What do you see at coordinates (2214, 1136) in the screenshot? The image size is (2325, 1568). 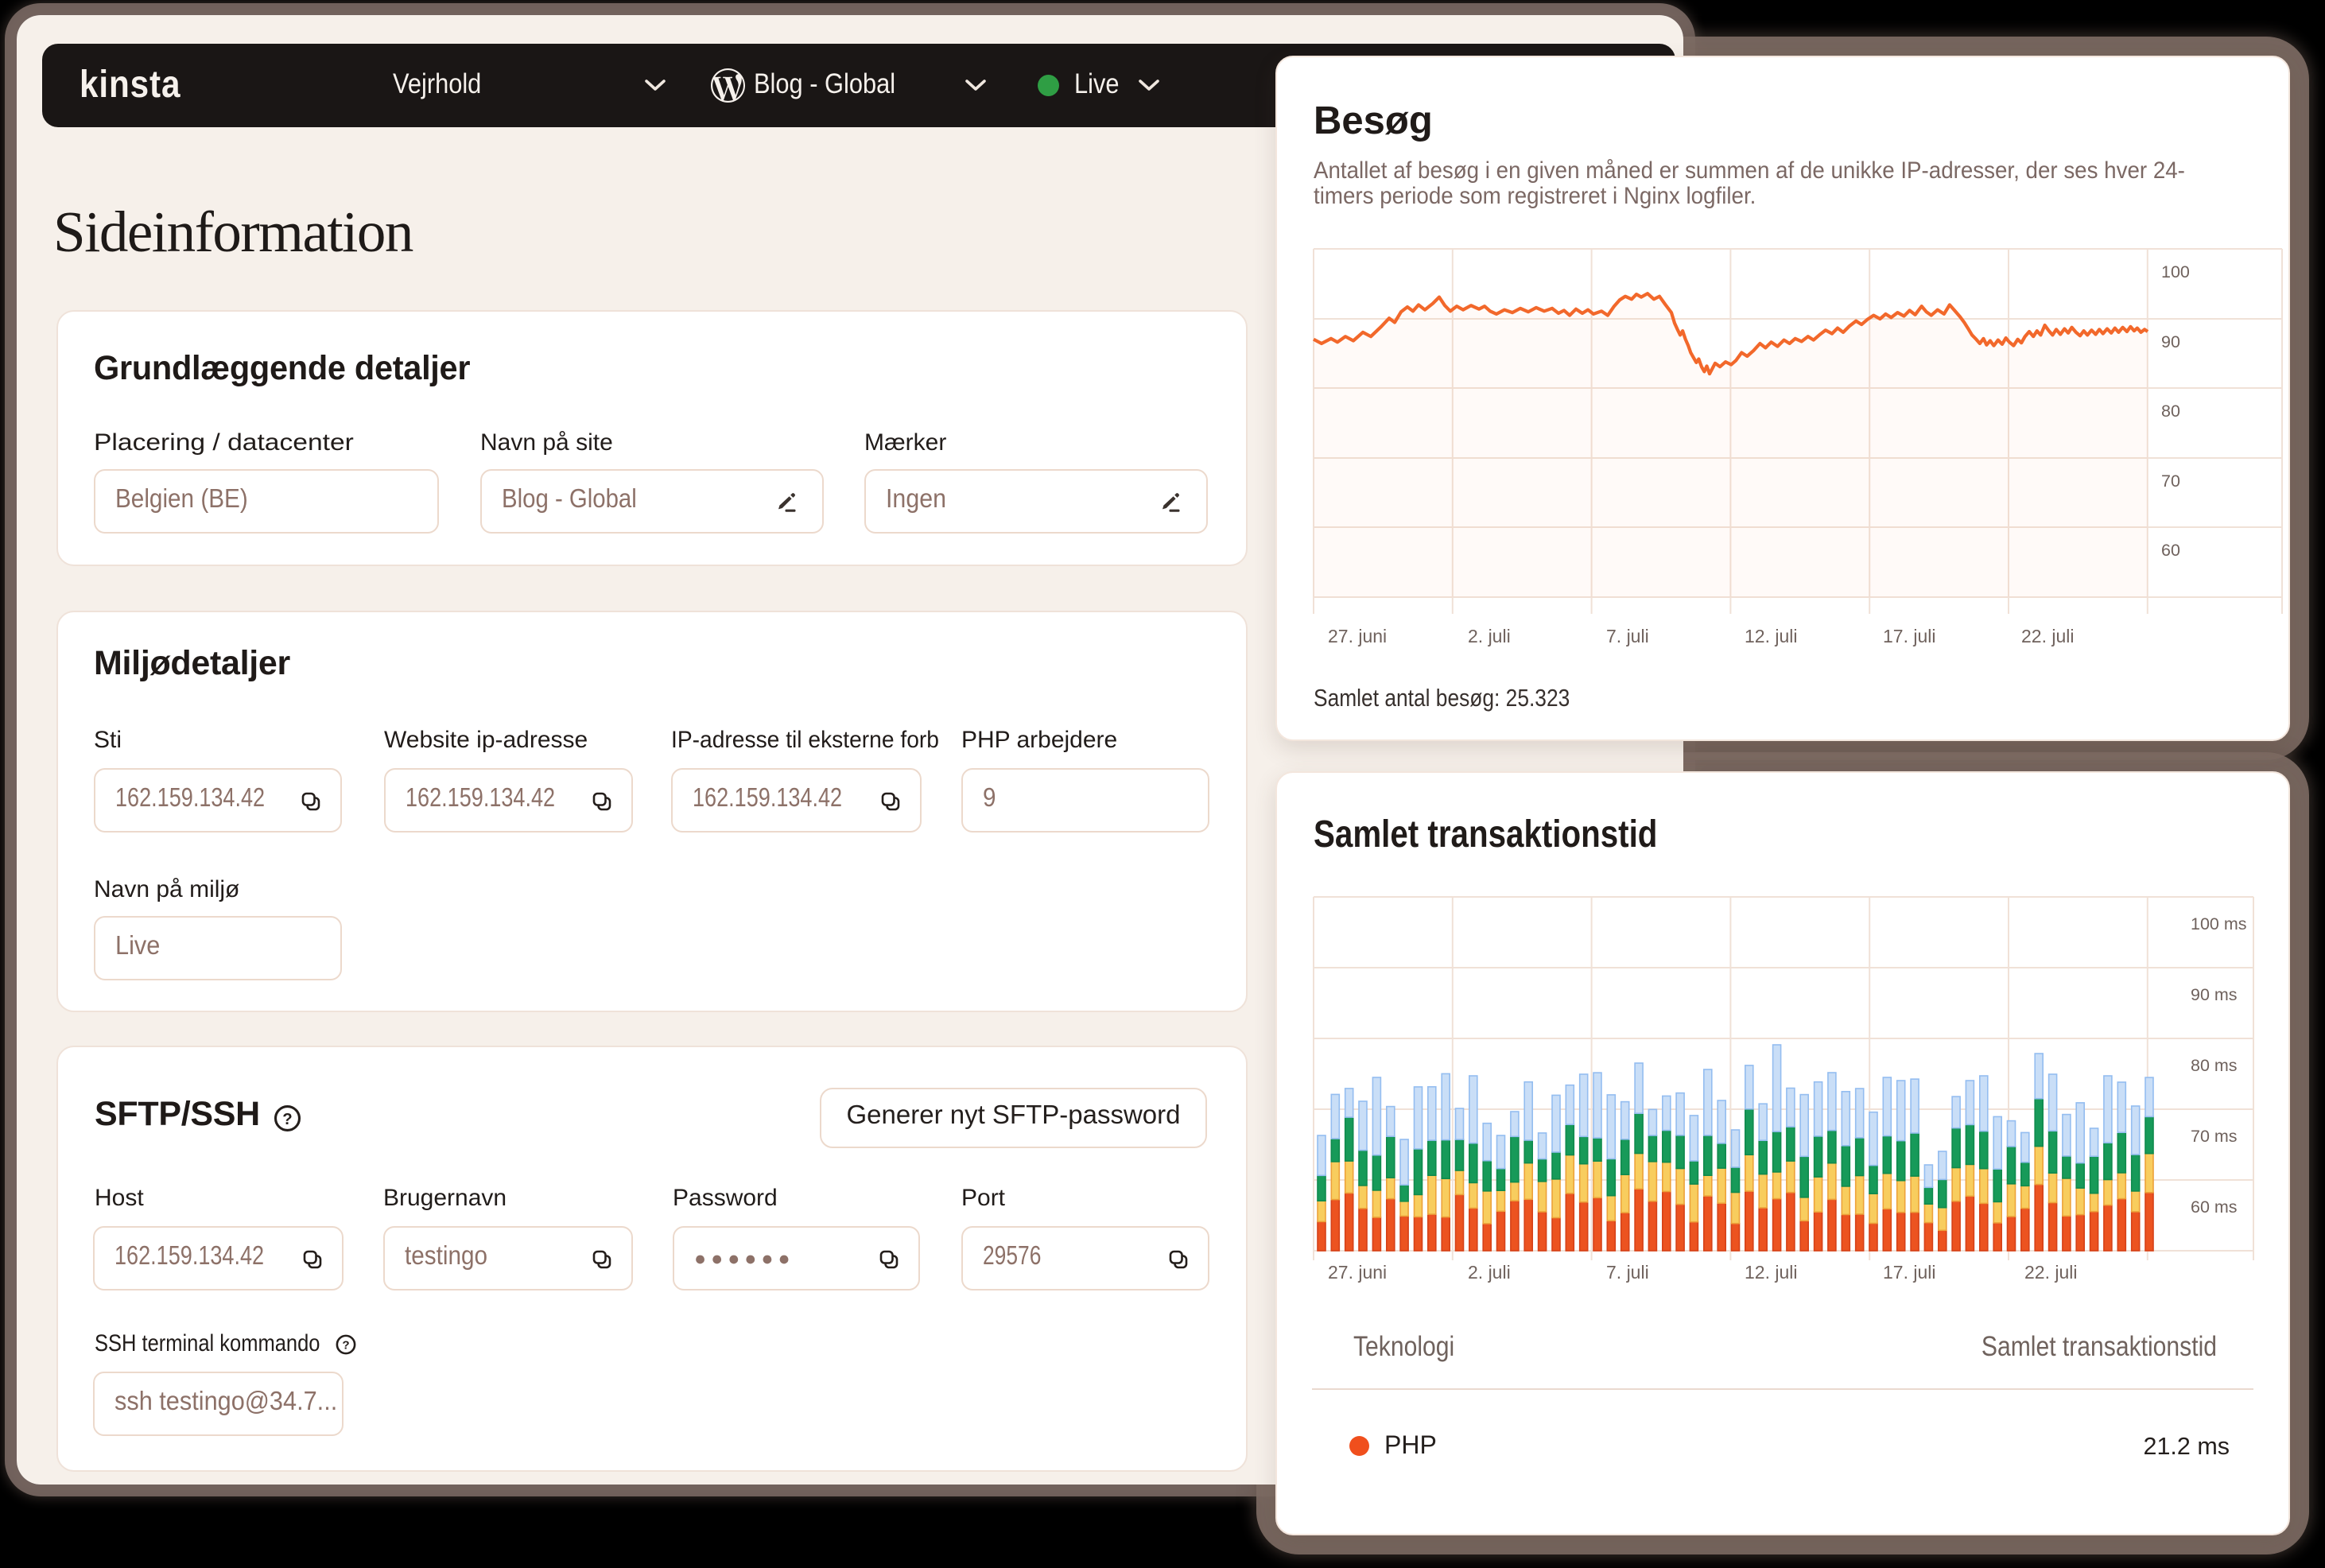 I see `svg-text: 70 ms` at bounding box center [2214, 1136].